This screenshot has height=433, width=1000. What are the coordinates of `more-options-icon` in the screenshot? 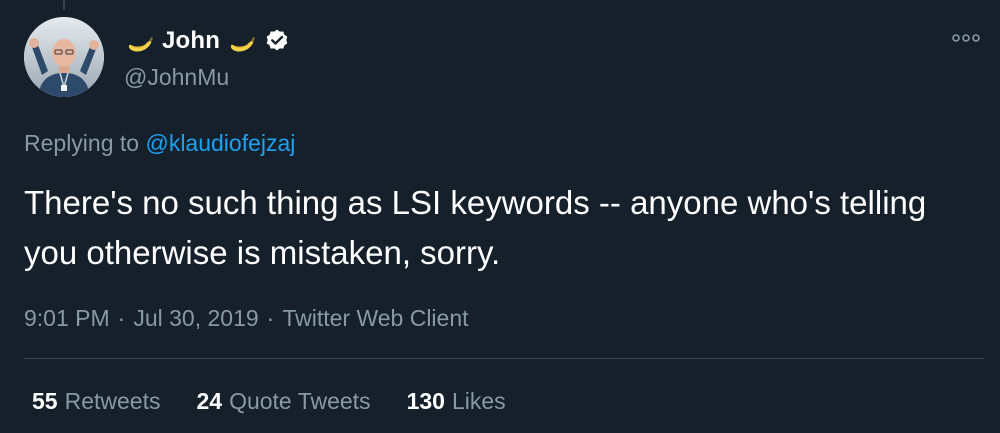 It's located at (966, 38).